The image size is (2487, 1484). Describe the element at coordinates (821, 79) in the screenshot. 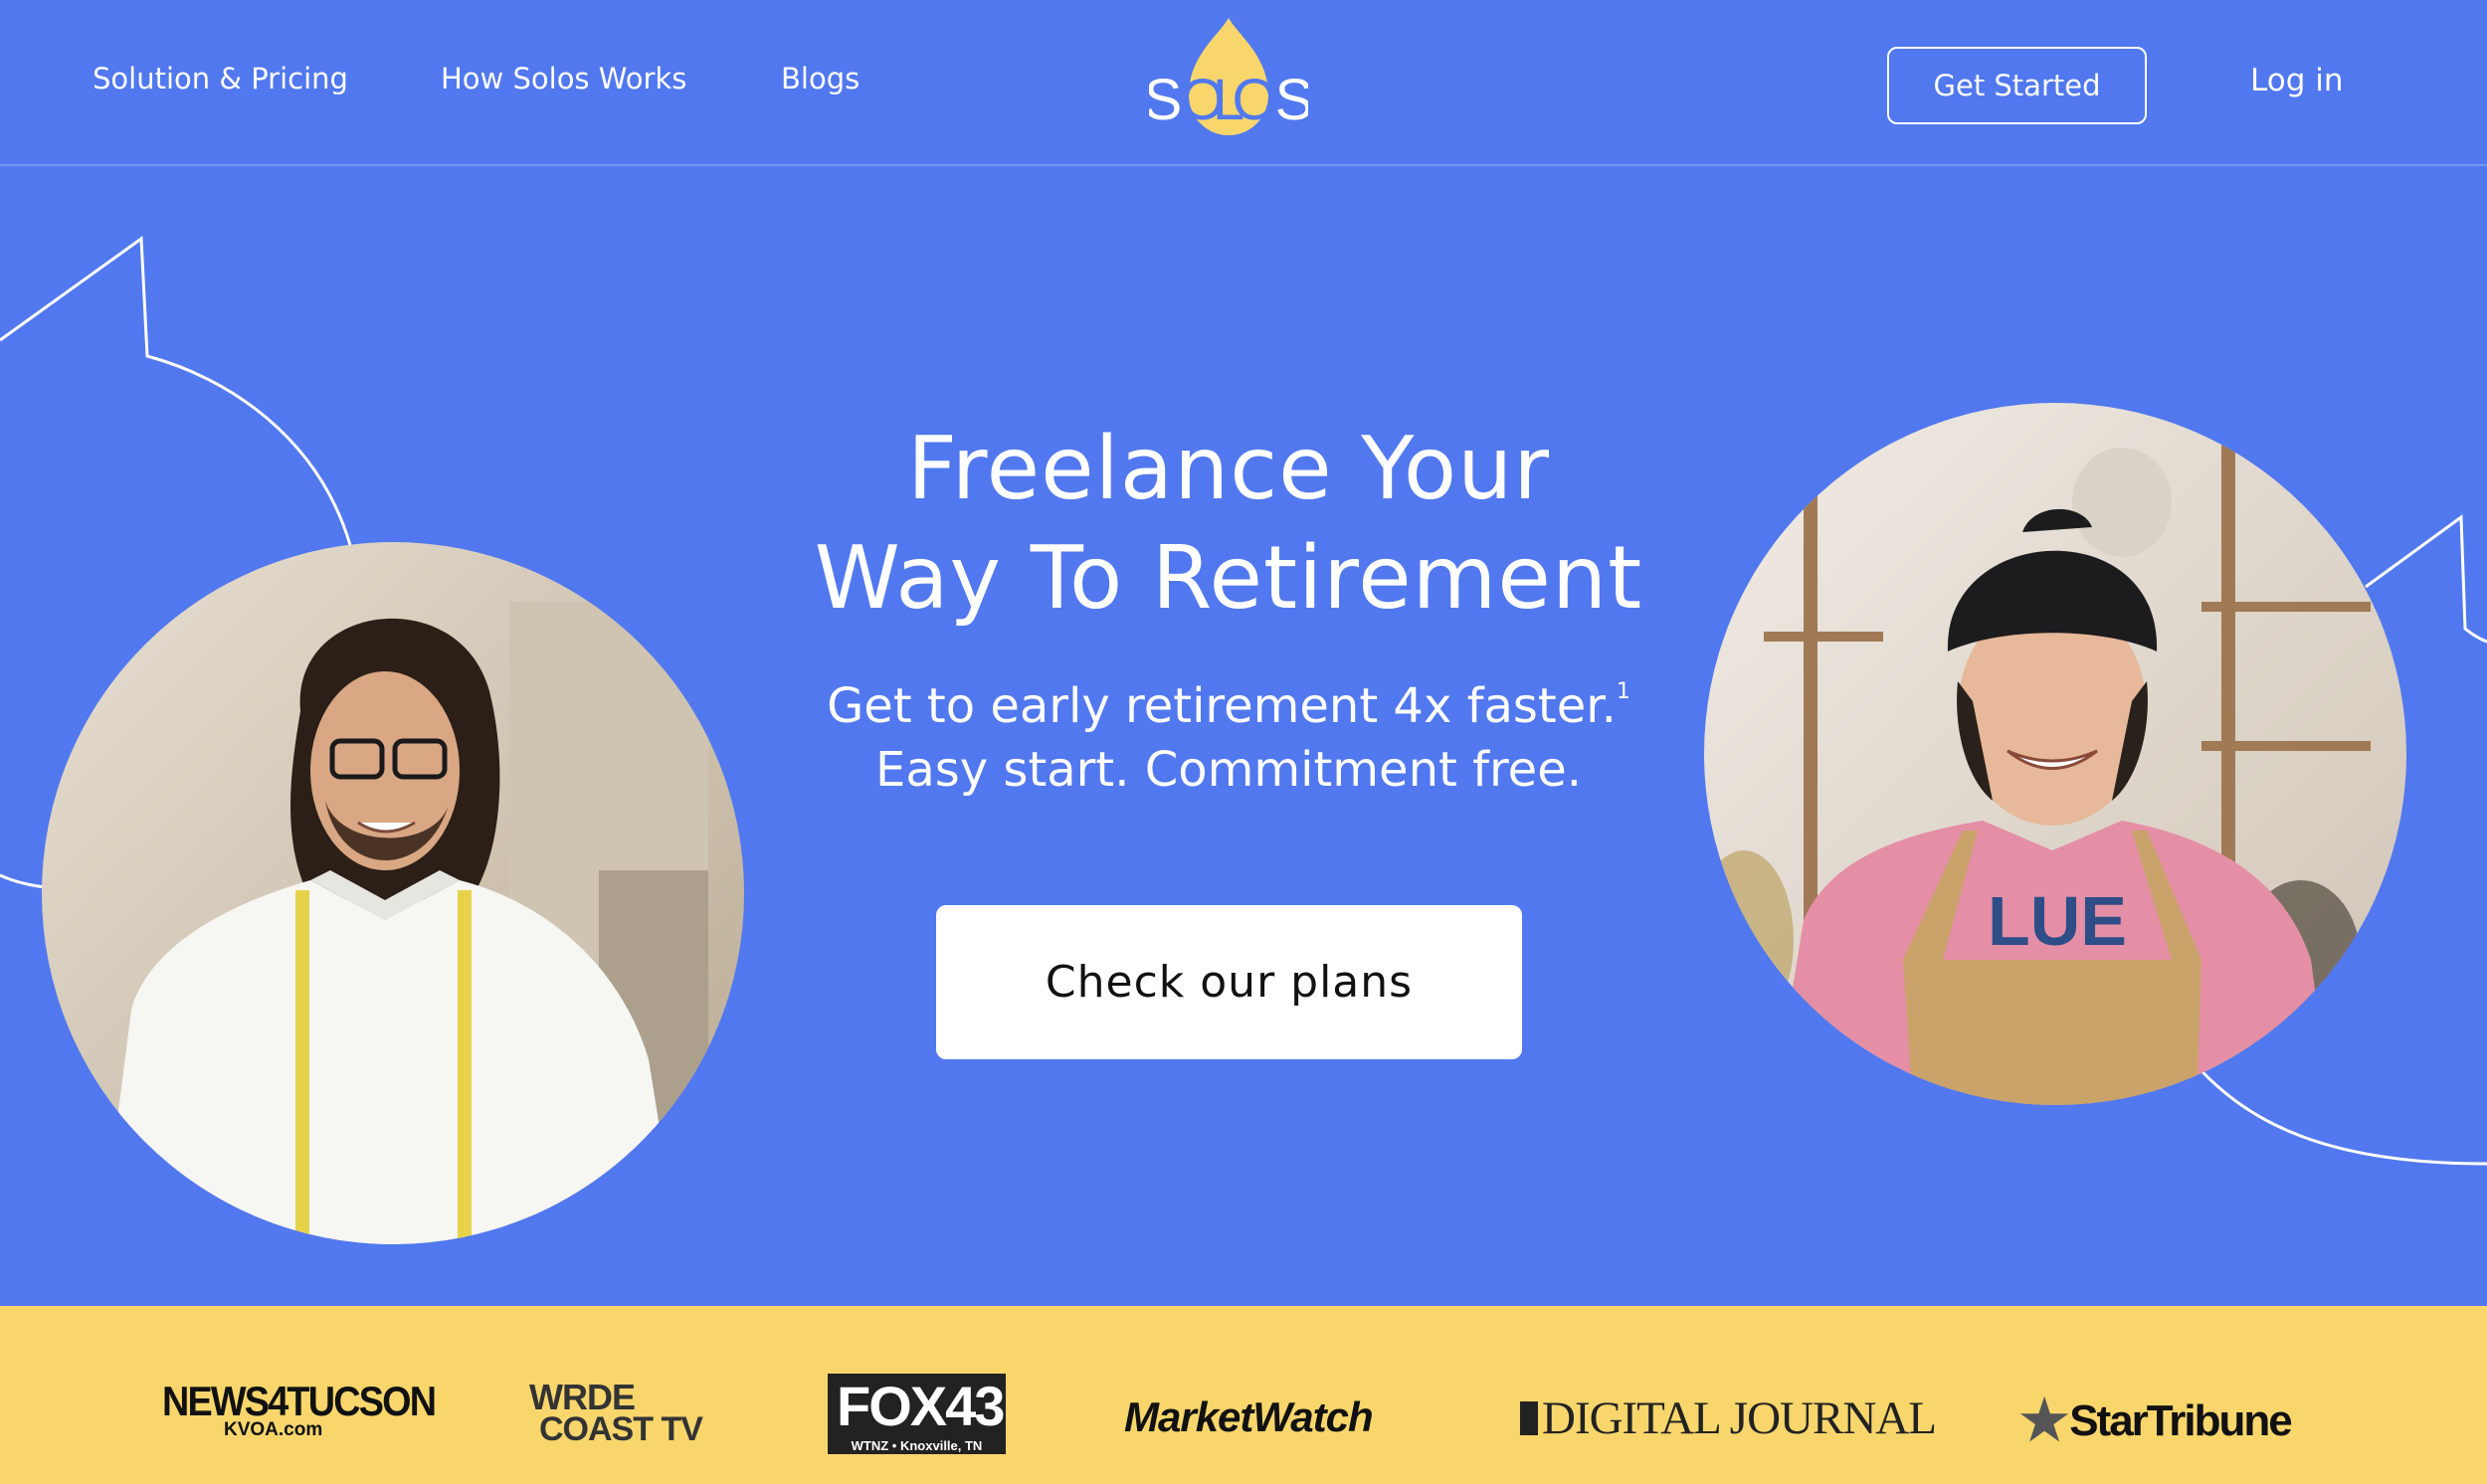

I see `nav-link-blogs: Blogs` at that location.